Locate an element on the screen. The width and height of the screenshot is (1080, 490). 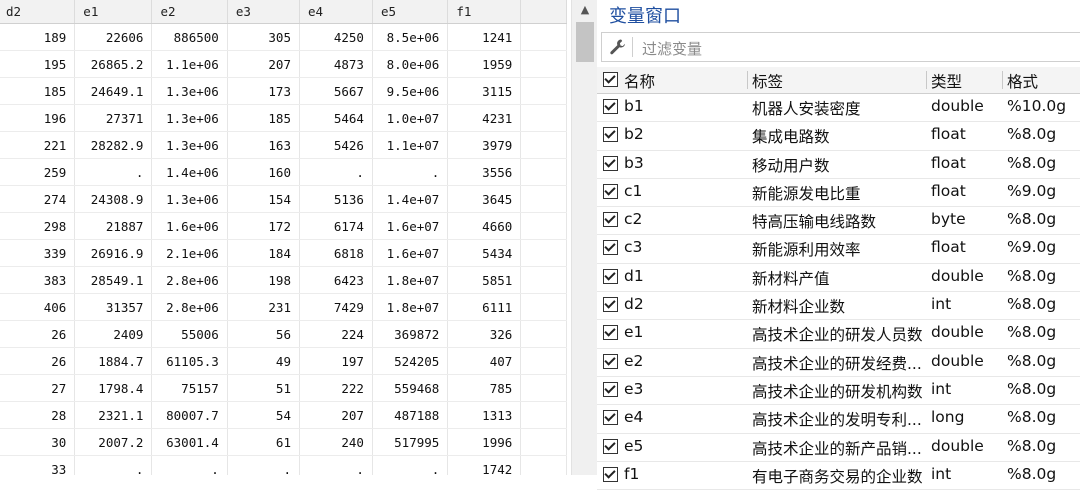
table-cell: 154 is located at coordinates (263, 199).